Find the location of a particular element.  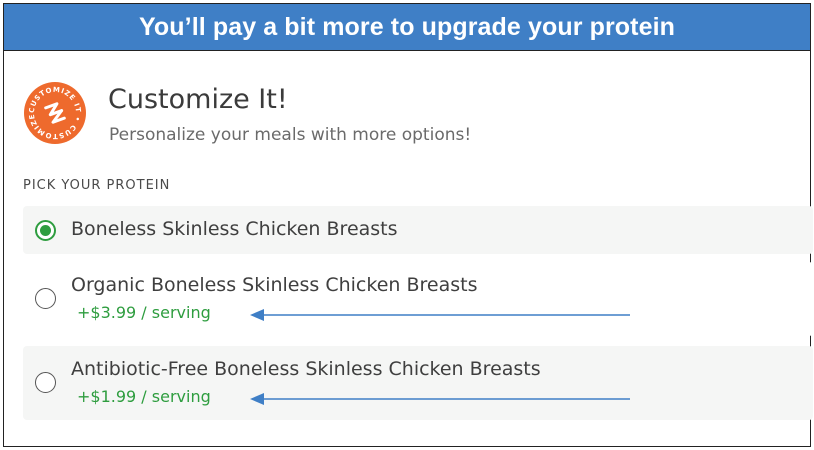

radio-selected-icon is located at coordinates (45, 230).